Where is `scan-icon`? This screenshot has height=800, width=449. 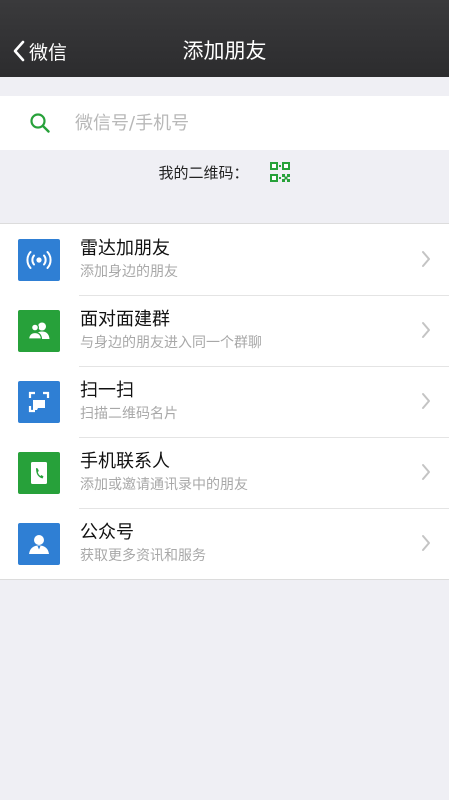
scan-icon is located at coordinates (39, 401).